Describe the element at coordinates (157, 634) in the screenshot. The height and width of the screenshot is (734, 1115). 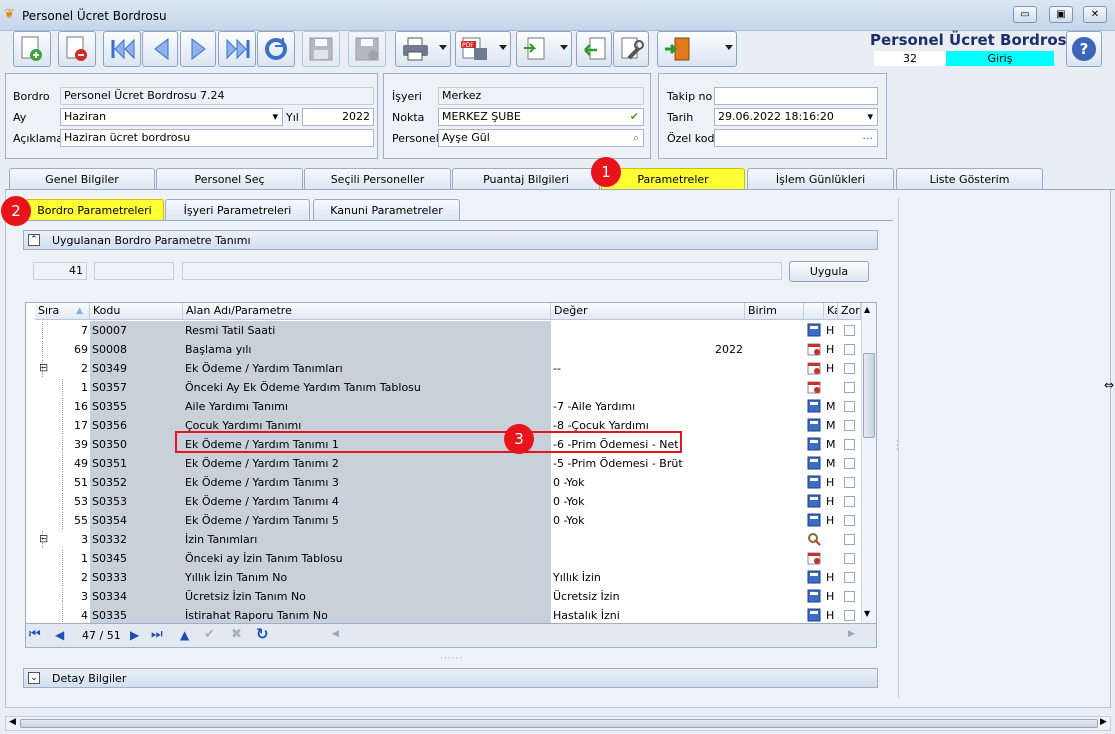
I see `nav-last-button: ⏭` at that location.